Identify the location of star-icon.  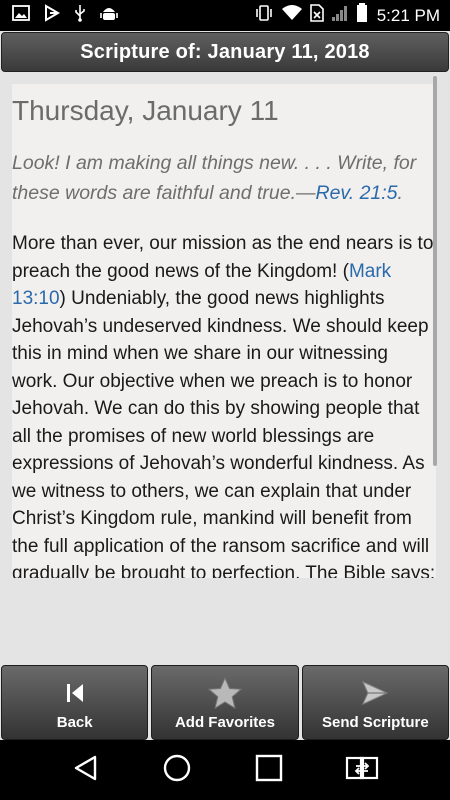
(224, 693).